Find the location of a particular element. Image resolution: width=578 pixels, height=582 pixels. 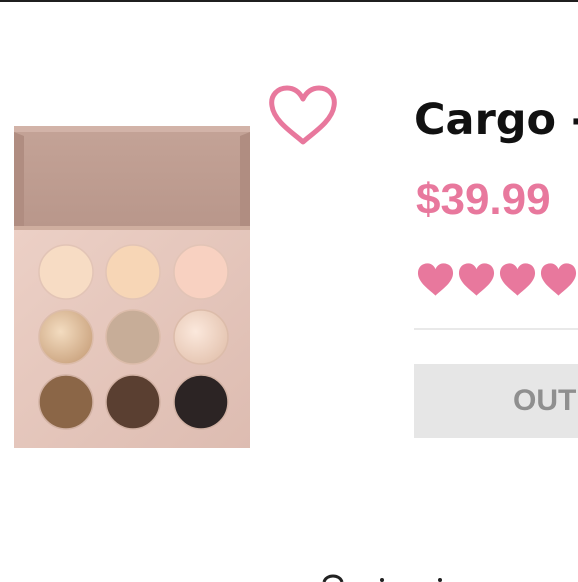

top-divider is located at coordinates (289, 1).